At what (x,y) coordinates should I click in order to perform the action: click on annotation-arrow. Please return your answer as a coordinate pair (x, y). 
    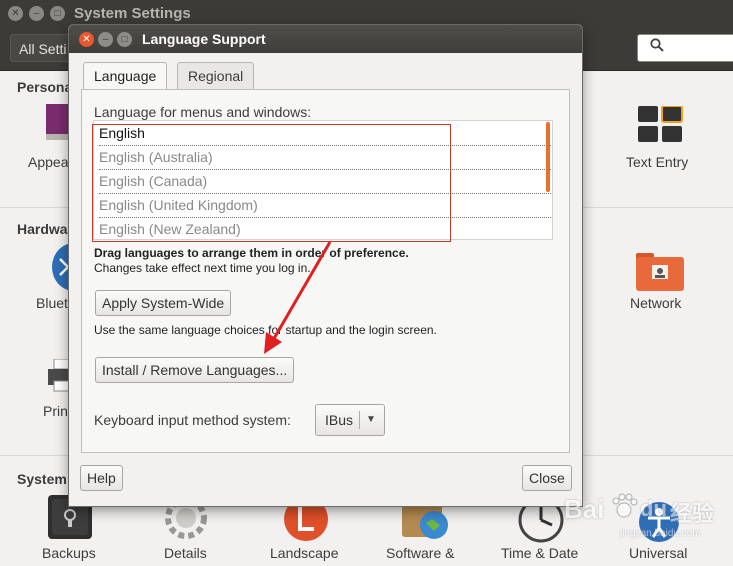
    Looking at the image, I should click on (298, 297).